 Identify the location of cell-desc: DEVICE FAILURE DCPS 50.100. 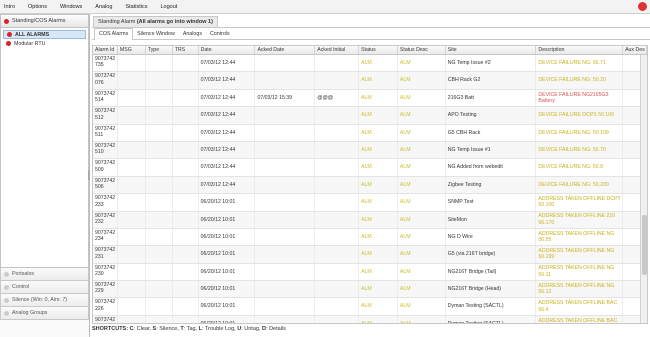
(580, 115).